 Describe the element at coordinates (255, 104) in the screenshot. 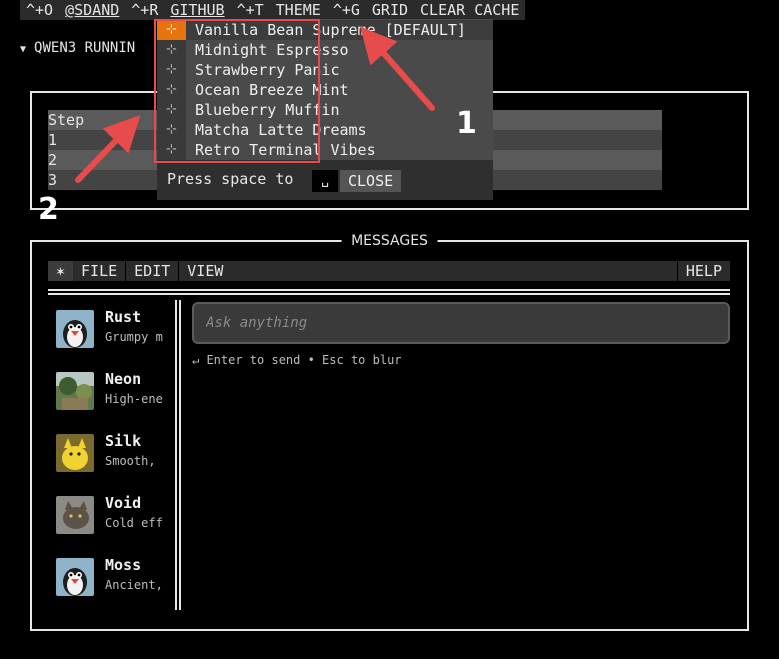

I see `annotation-arrows` at that location.